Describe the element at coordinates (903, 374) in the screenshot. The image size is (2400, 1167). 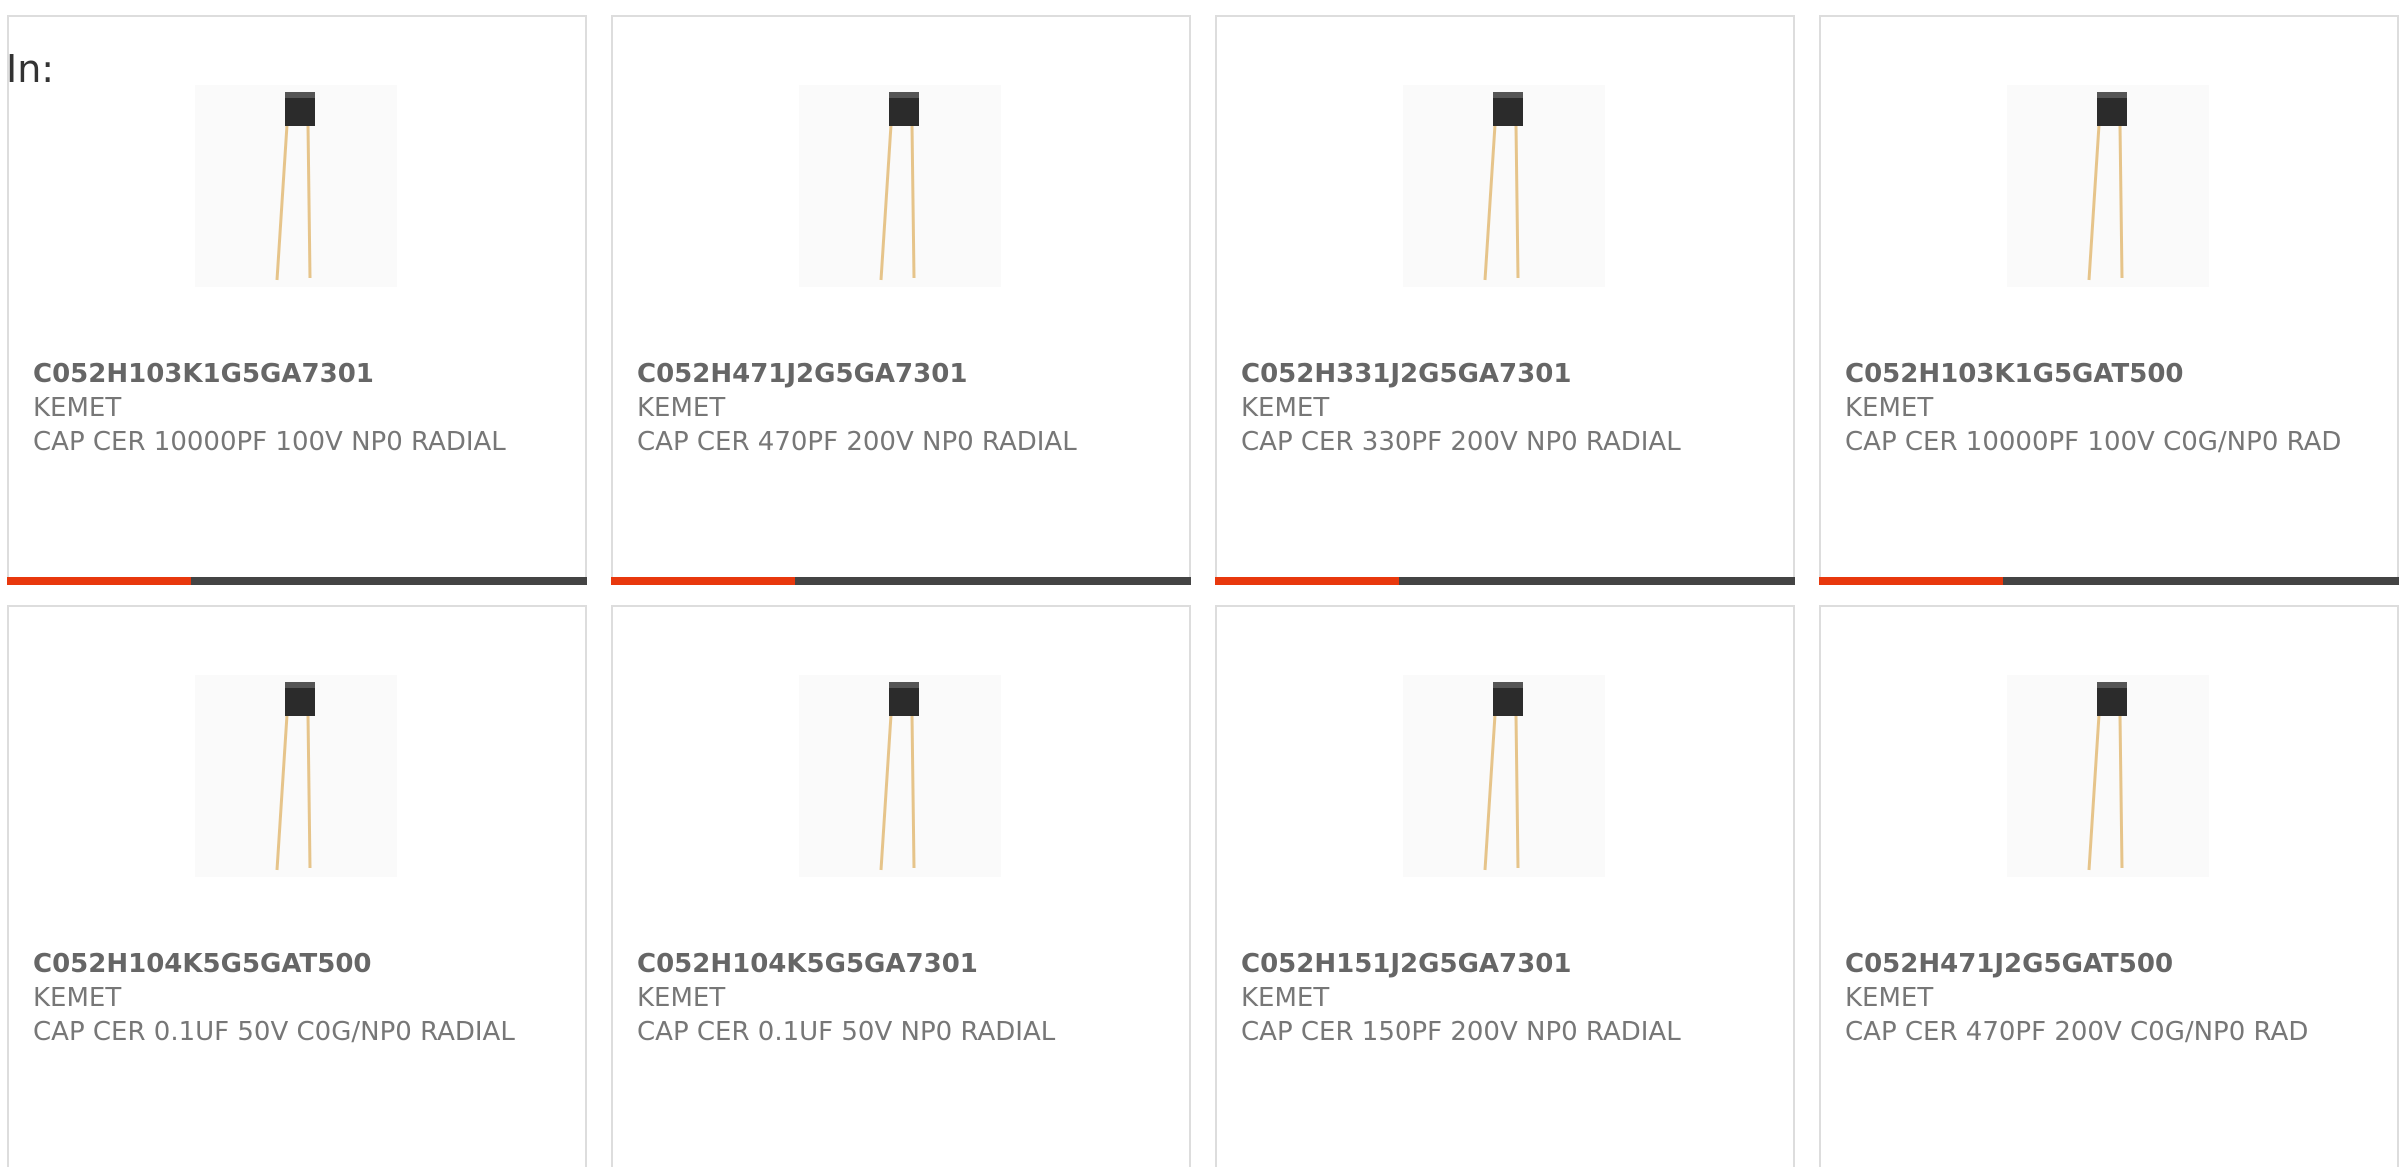
I see `part-number-link: C052H471J2G5GA7301` at that location.